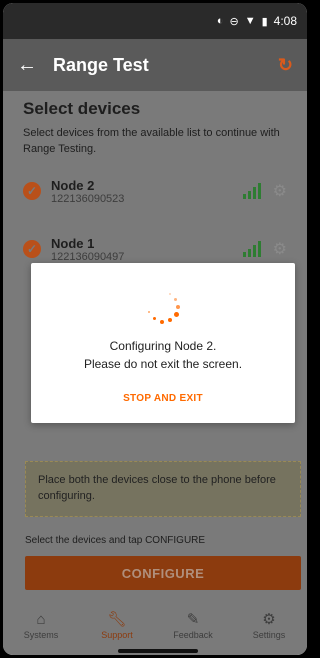 The width and height of the screenshot is (320, 658). What do you see at coordinates (41, 619) in the screenshot?
I see `home-icon: ⌂` at bounding box center [41, 619].